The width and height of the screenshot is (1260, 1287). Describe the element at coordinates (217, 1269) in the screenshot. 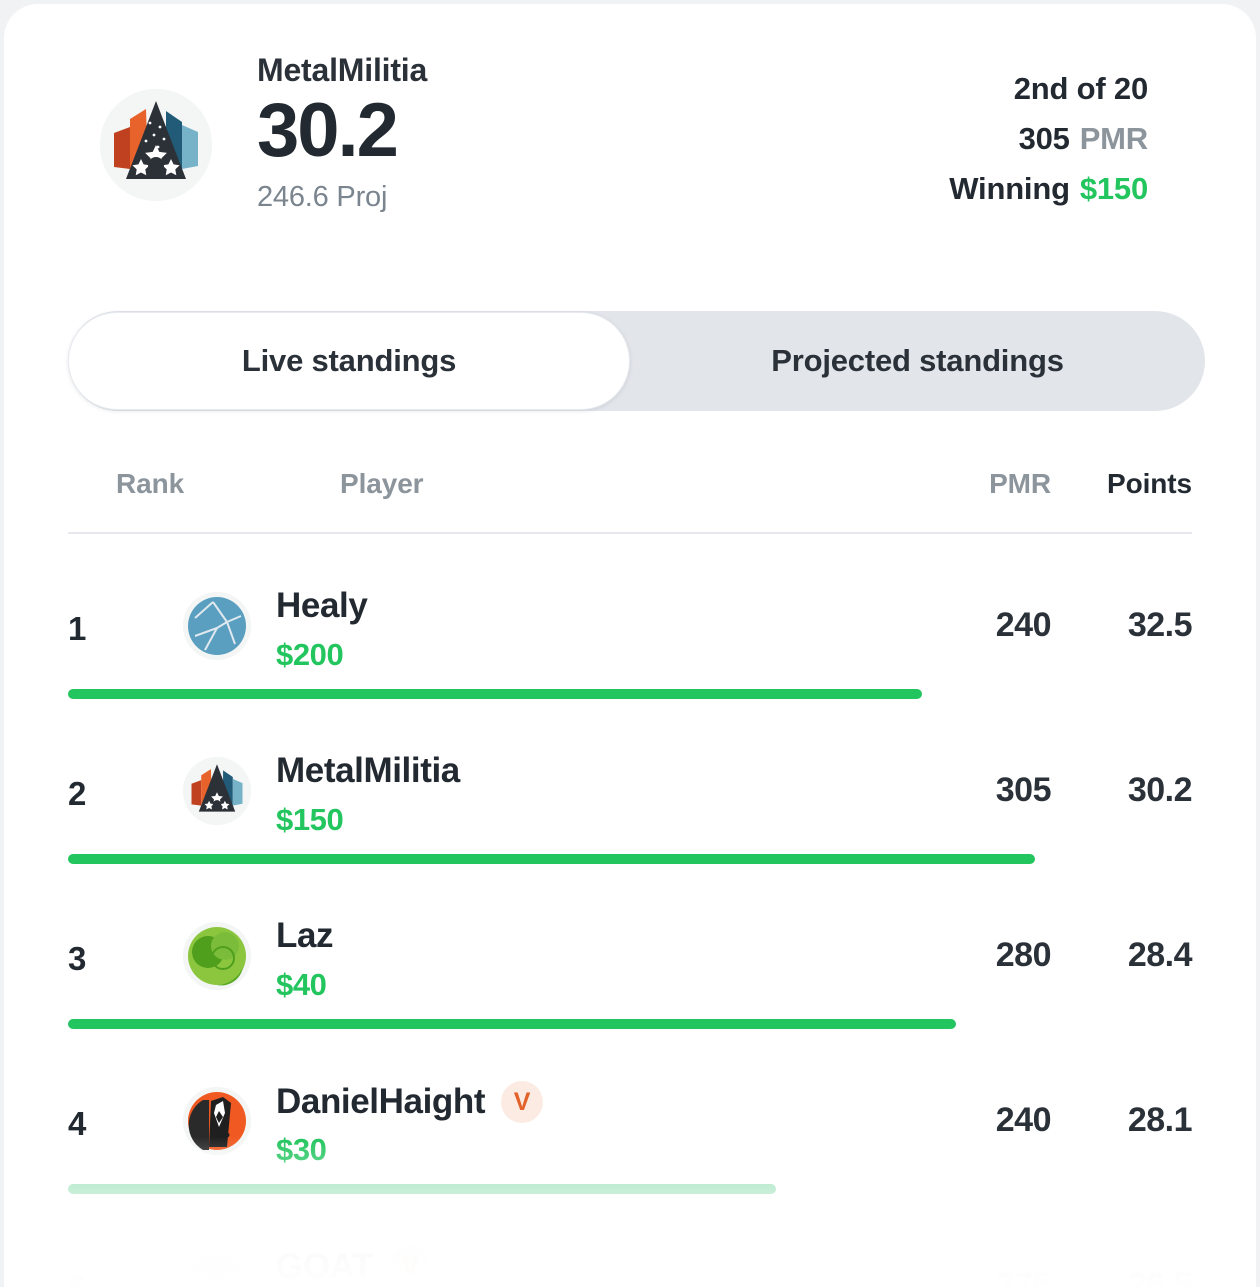

I see `goat-avatar-icon` at that location.